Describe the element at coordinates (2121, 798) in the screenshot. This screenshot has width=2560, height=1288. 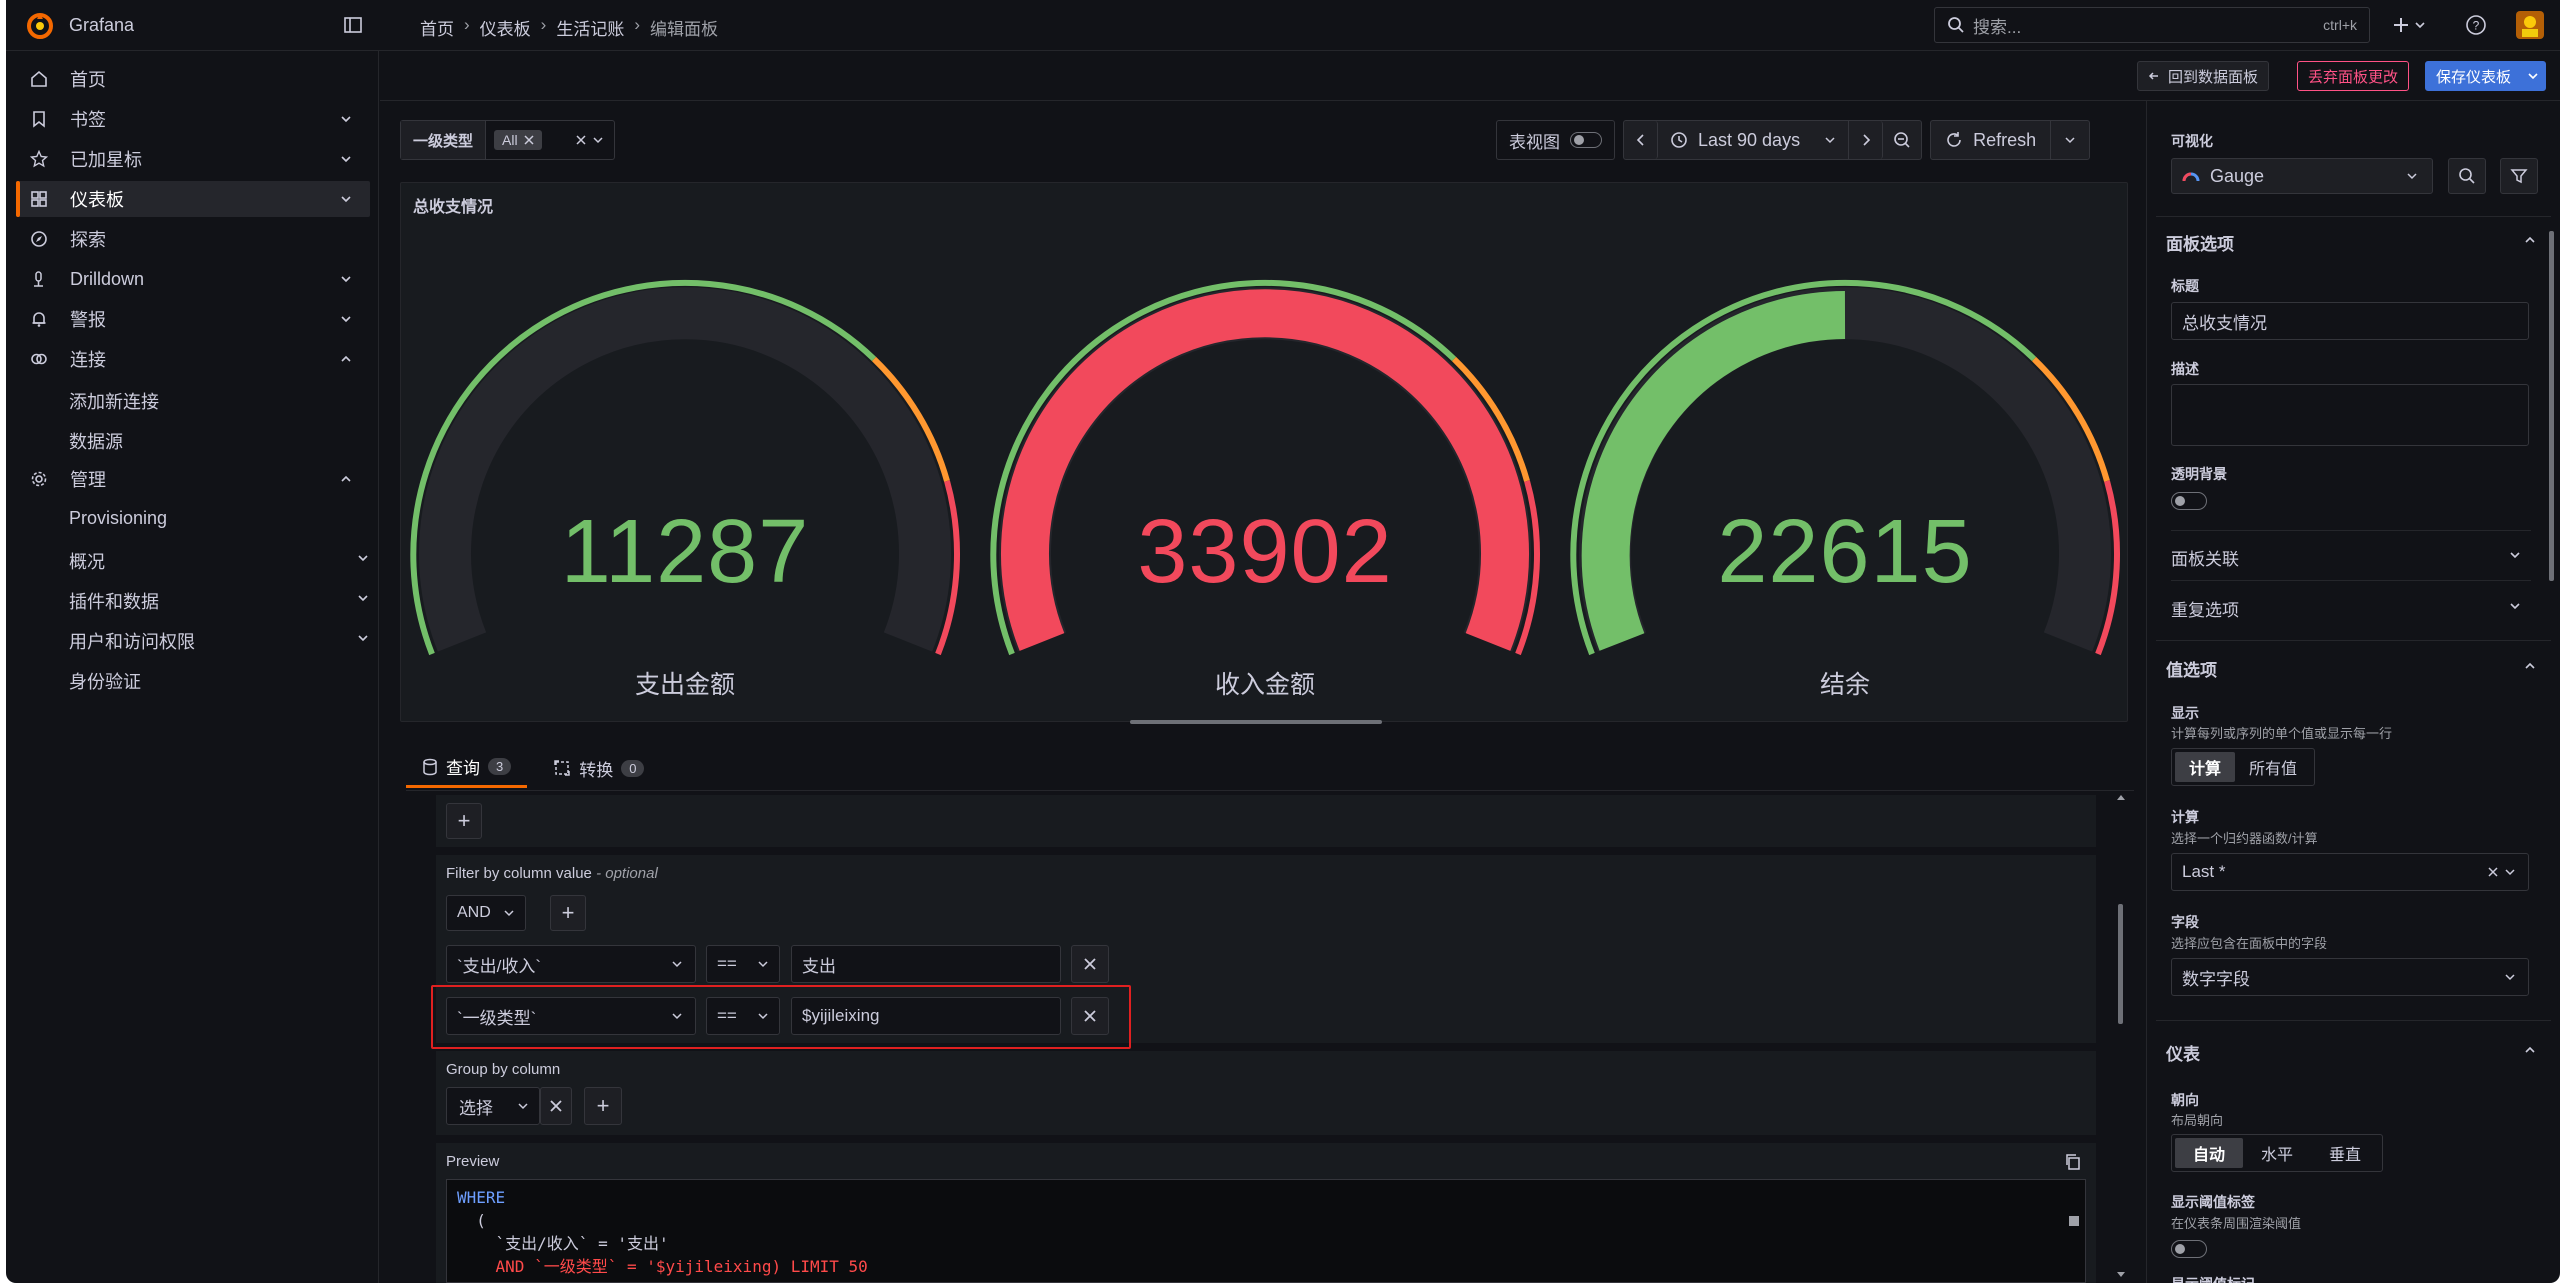
I see `scroll-up-icon` at that location.